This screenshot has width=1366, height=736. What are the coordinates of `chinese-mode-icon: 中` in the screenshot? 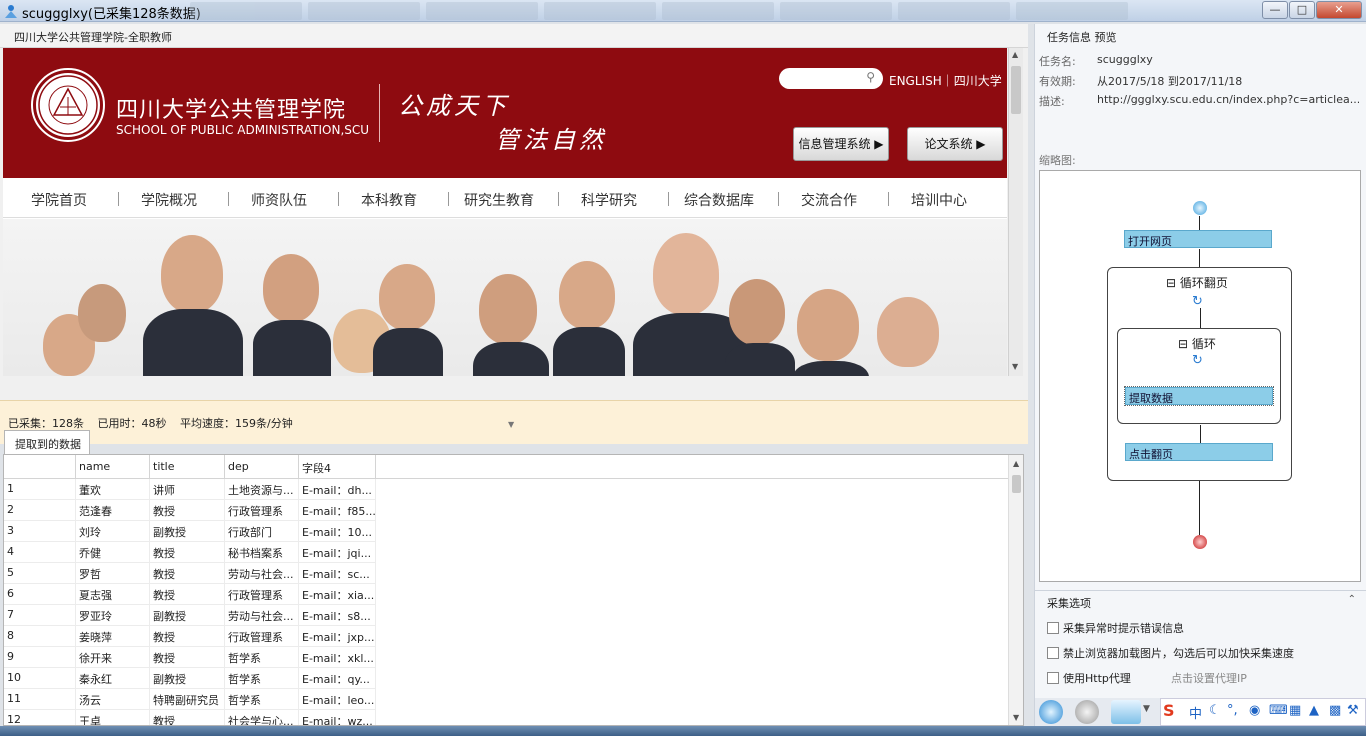 It's located at (1195, 712).